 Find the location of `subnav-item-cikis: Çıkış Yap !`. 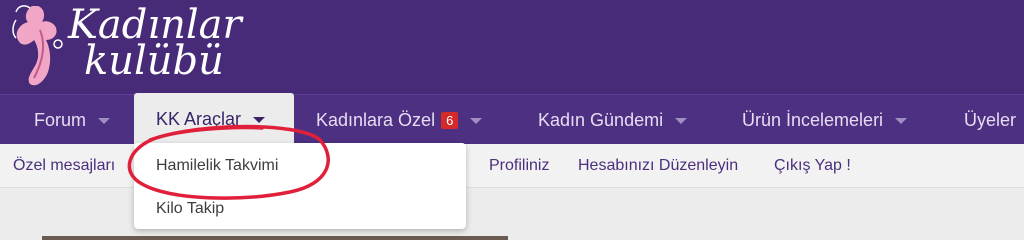

subnav-item-cikis: Çıkış Yap ! is located at coordinates (812, 166).